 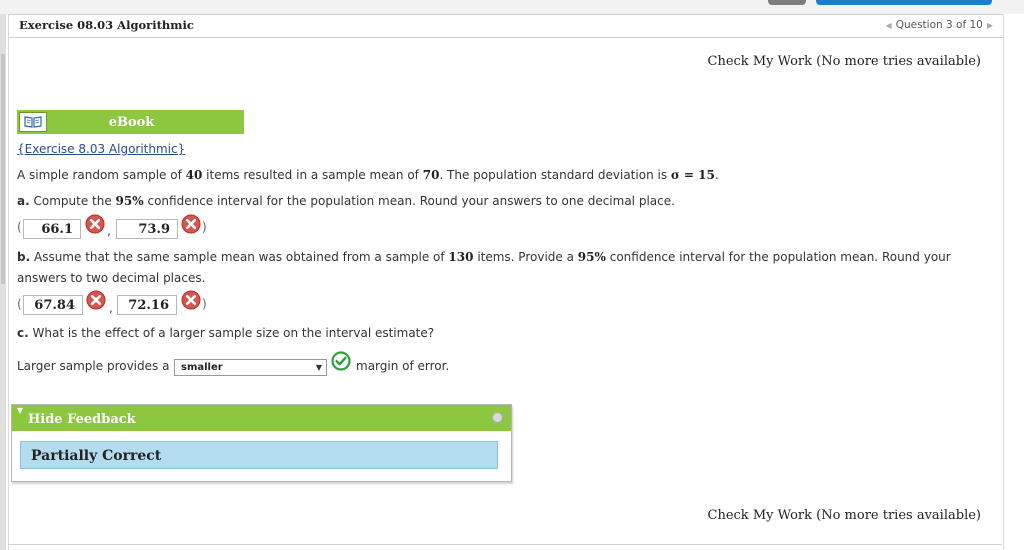 I want to click on margin-of-error-select: smaller ▼, so click(x=250, y=367).